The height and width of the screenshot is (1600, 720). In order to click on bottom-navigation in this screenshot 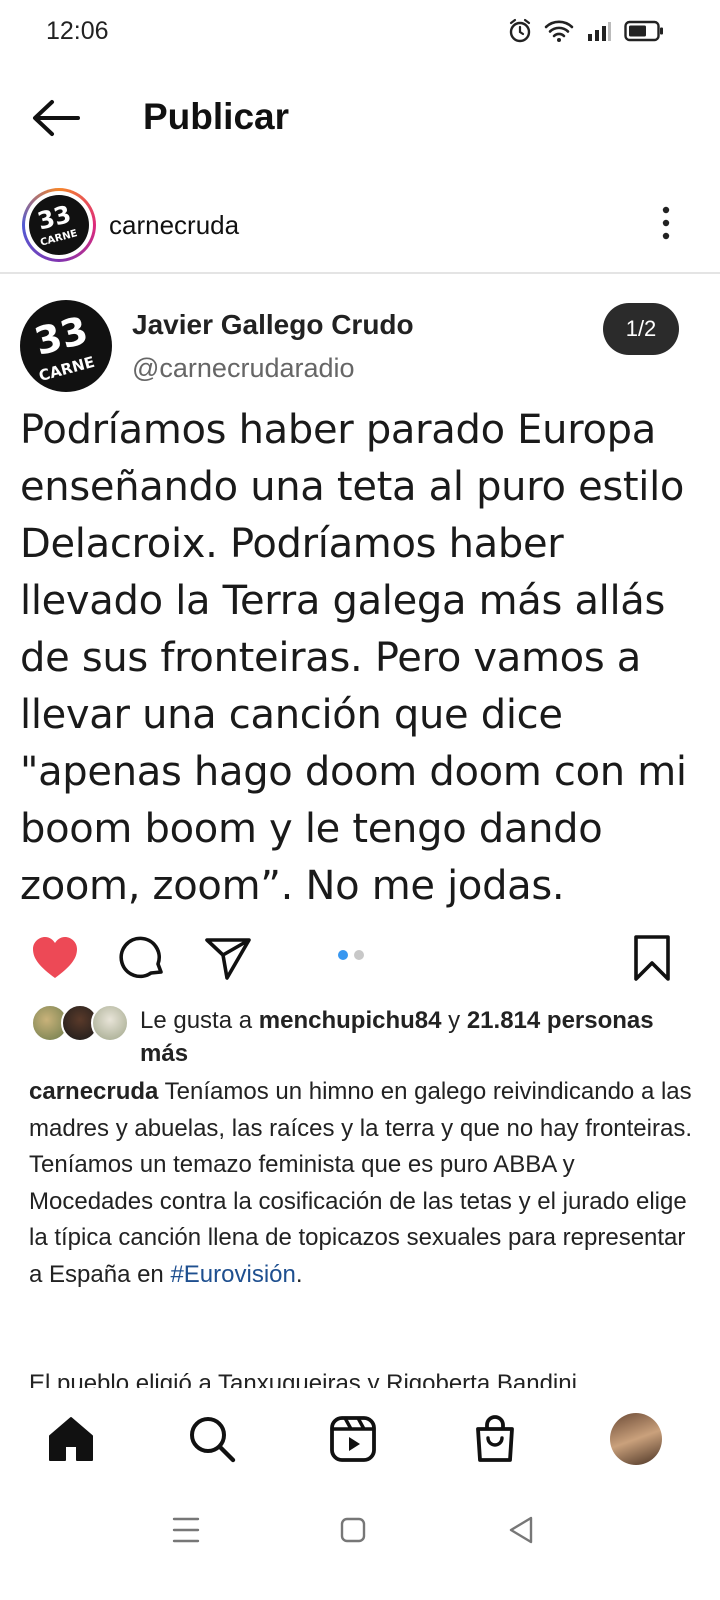, I will do `click(360, 1440)`.